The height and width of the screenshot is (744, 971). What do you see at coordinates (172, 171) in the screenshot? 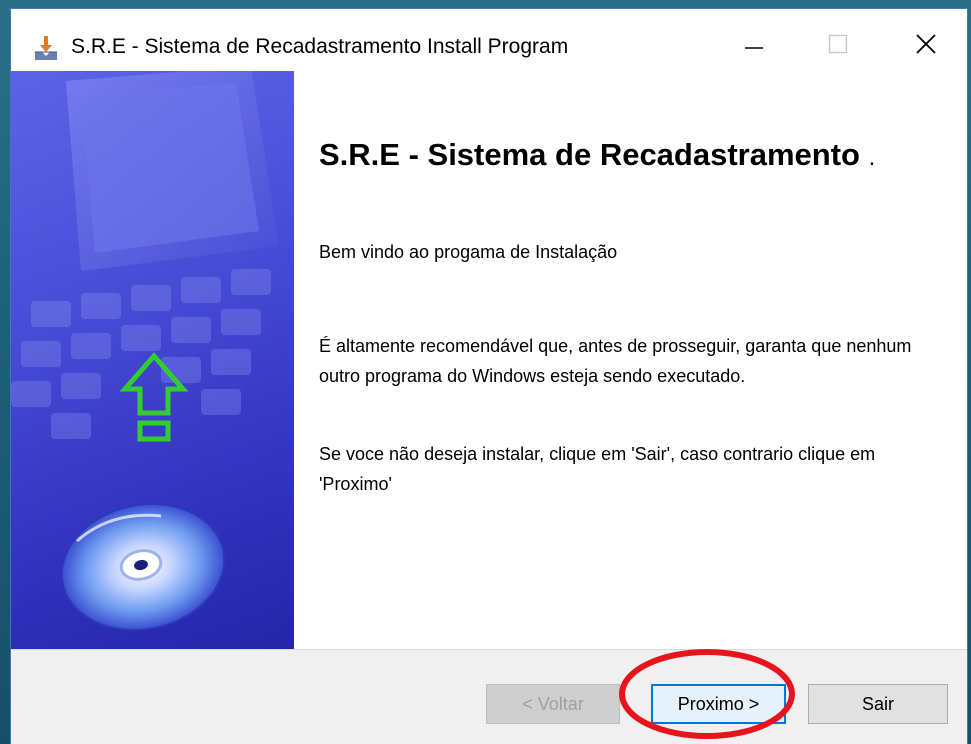
I see `monitor-graphic` at bounding box center [172, 171].